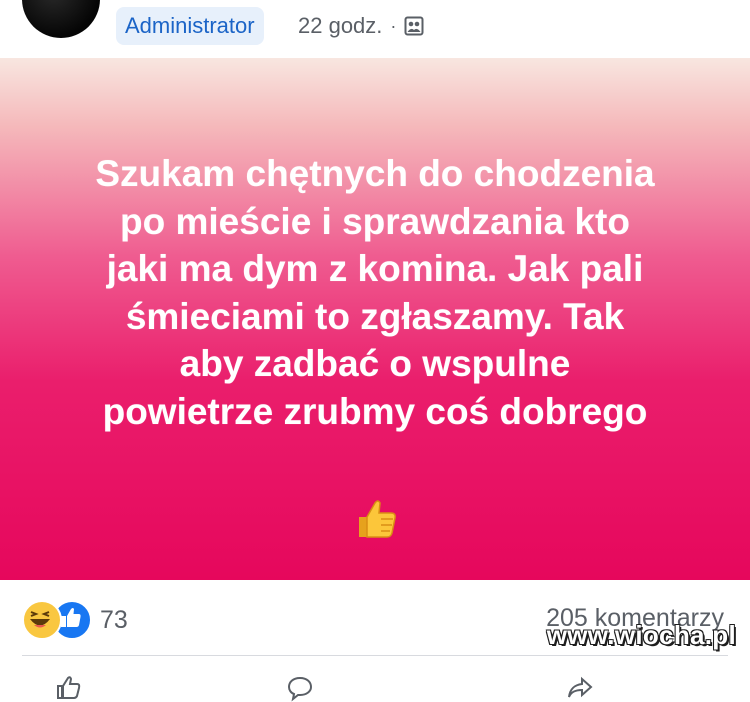  I want to click on administrator-badge: Administrator, so click(190, 26).